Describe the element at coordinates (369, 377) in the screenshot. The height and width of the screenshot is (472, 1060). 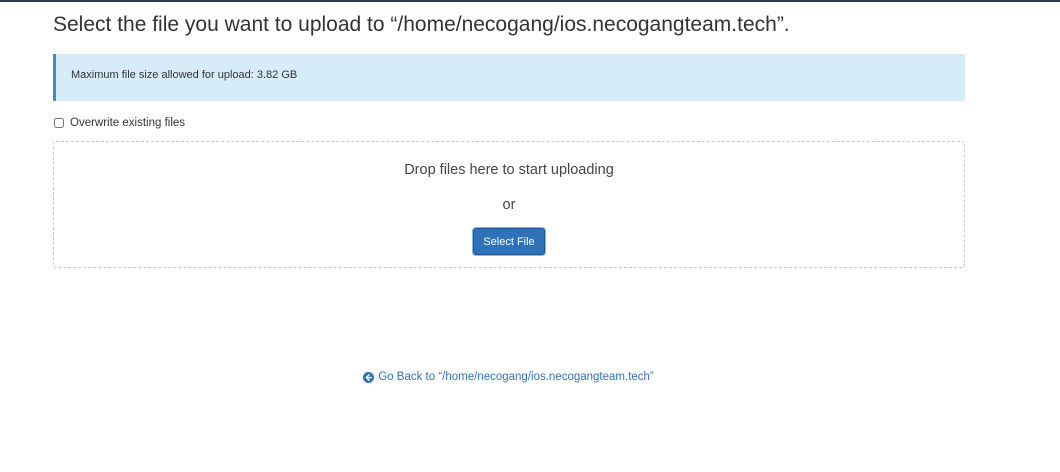
I see `arrow-circle-left-icon` at that location.